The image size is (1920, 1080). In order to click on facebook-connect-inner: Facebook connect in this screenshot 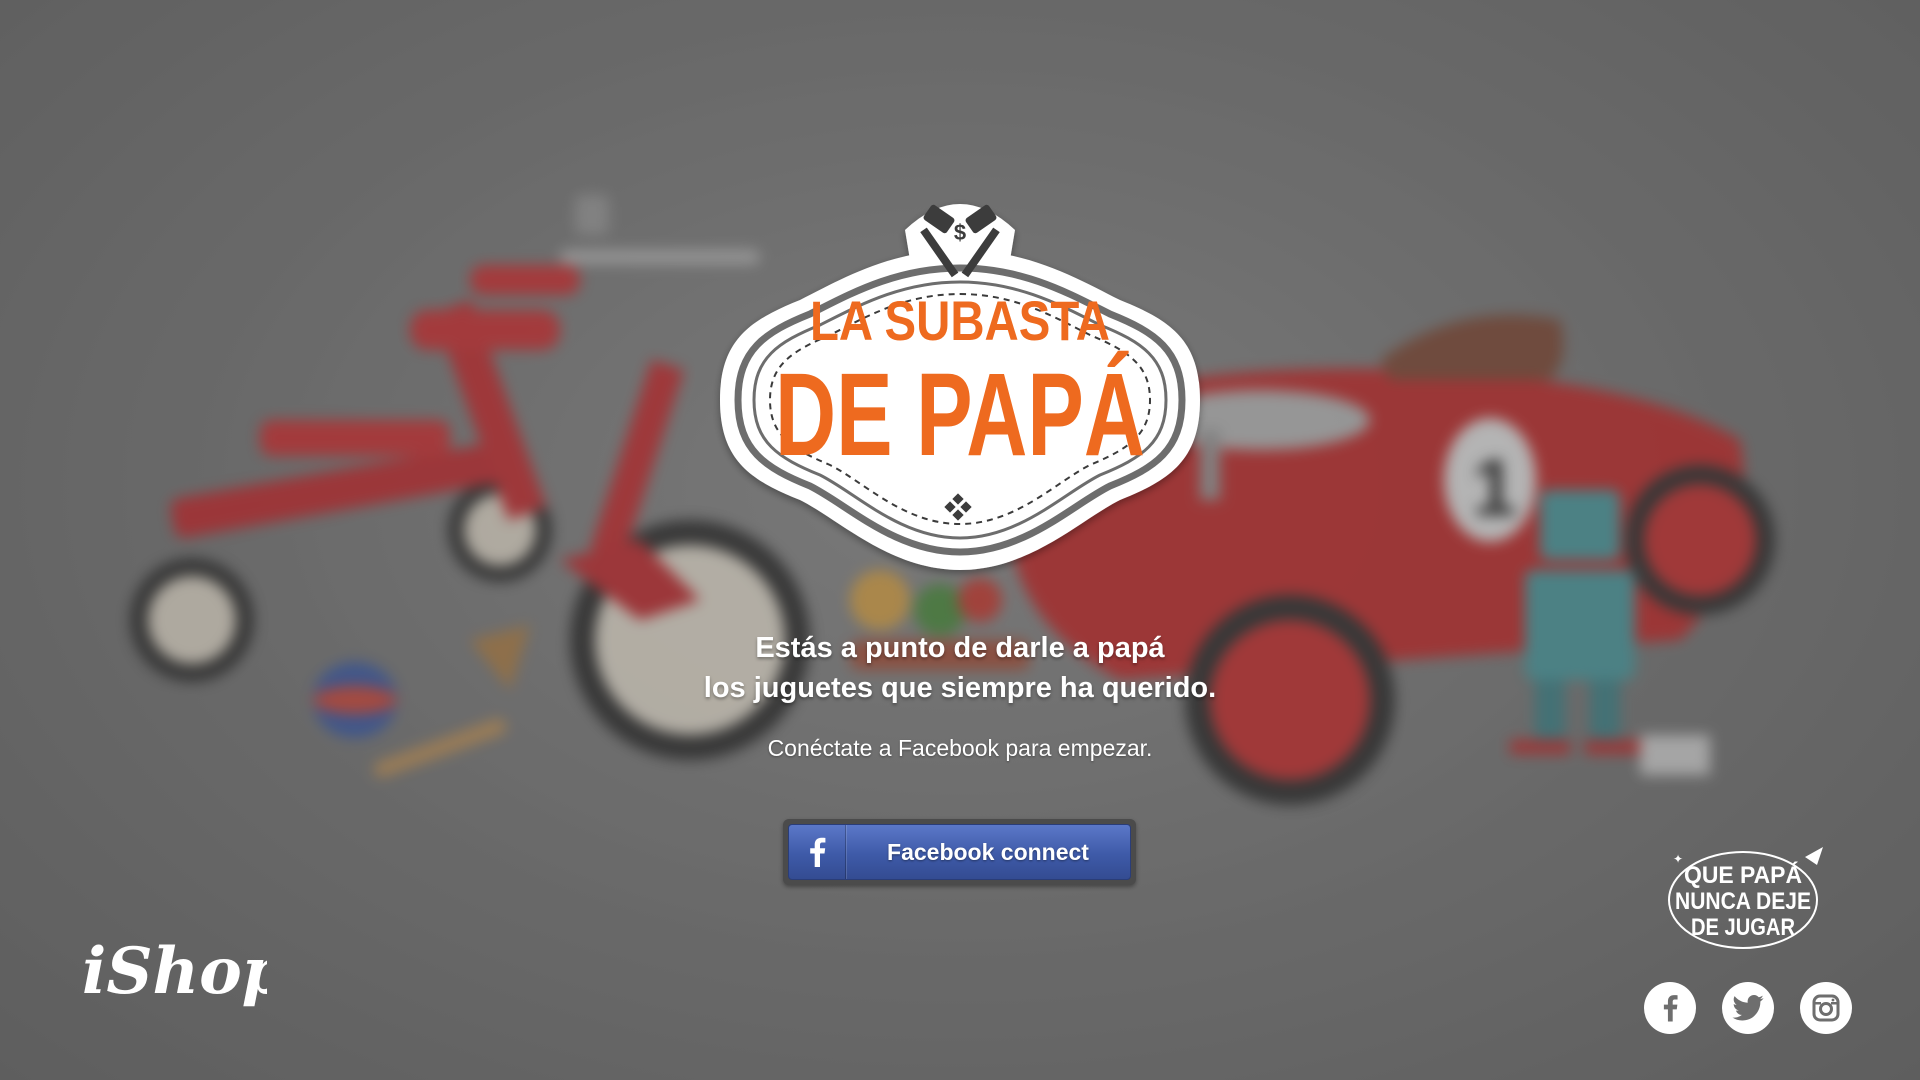, I will do `click(959, 852)`.